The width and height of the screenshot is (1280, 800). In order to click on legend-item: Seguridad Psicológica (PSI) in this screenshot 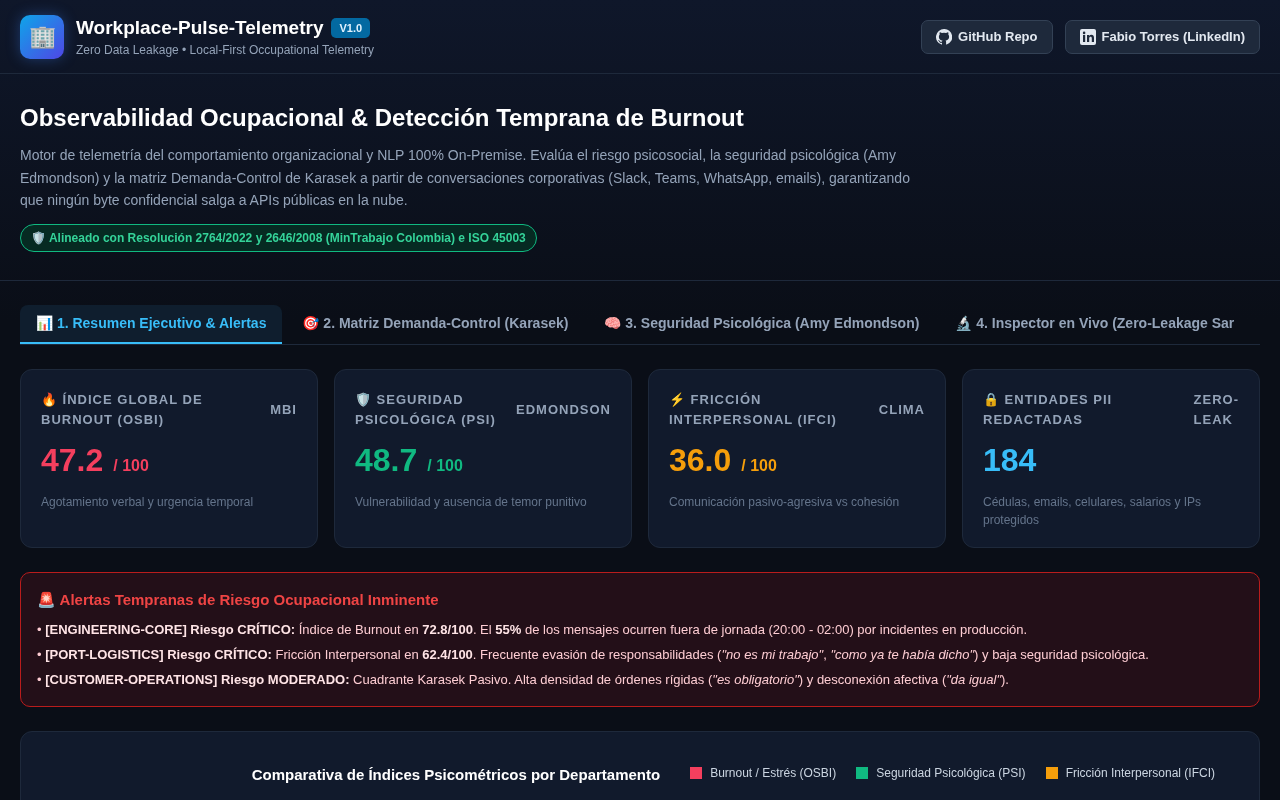, I will do `click(941, 772)`.